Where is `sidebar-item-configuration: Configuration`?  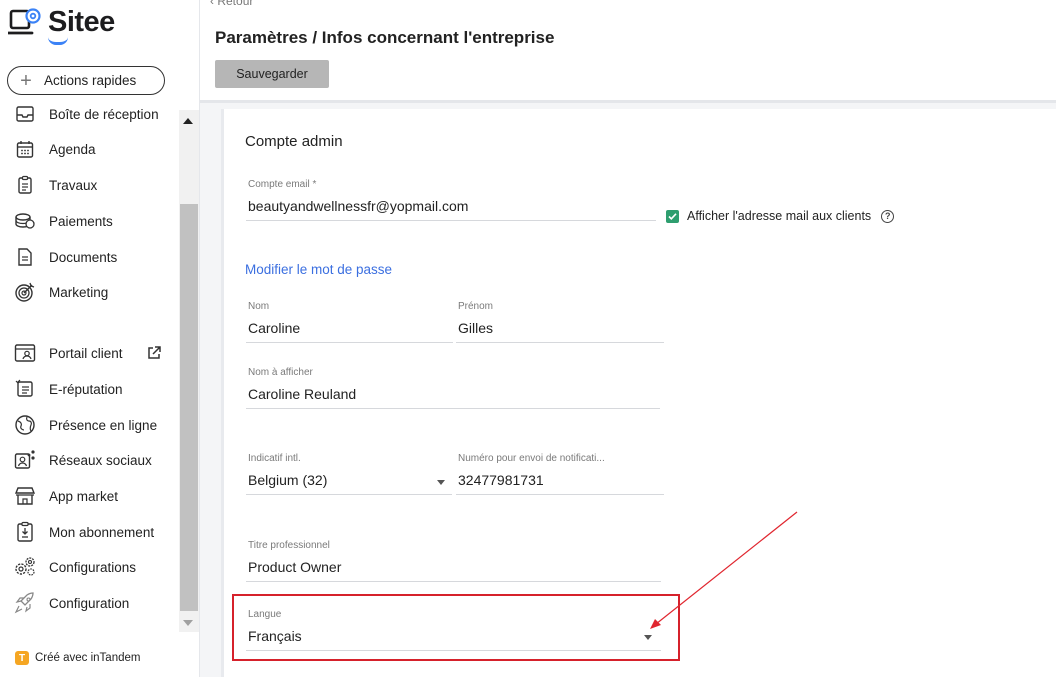
sidebar-item-configuration: Configuration is located at coordinates (89, 603).